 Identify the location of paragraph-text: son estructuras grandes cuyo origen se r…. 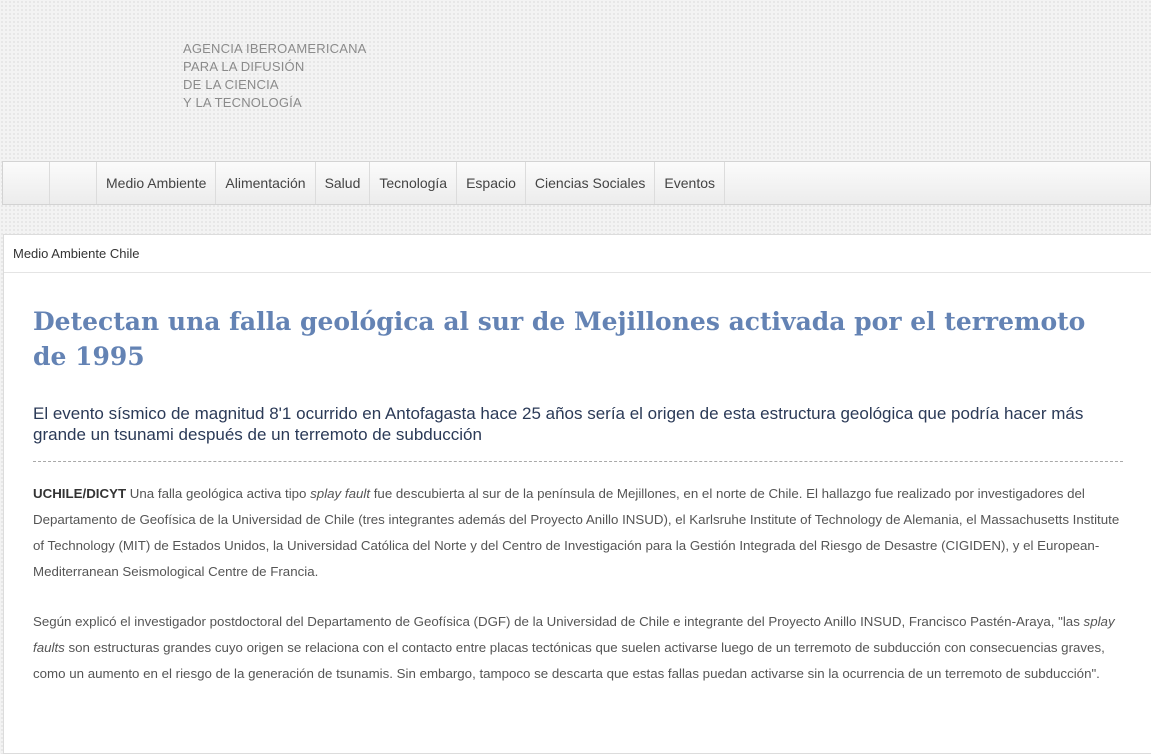
(569, 660).